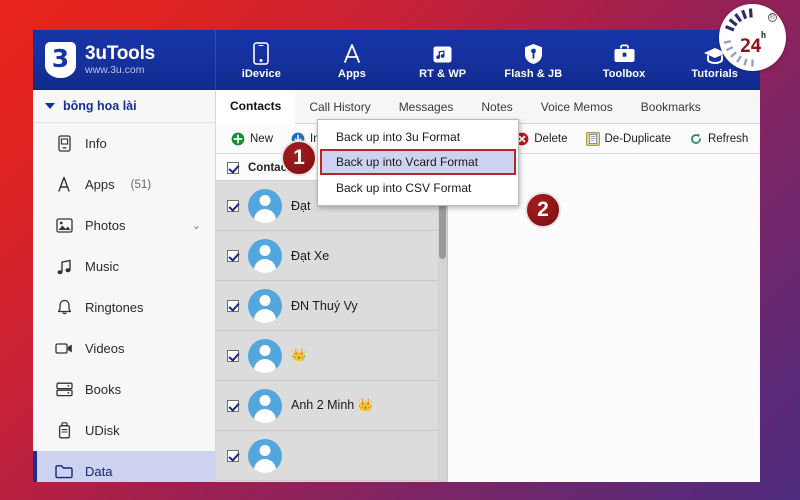  I want to click on de-duplicate-button: De-Duplicate, so click(628, 139).